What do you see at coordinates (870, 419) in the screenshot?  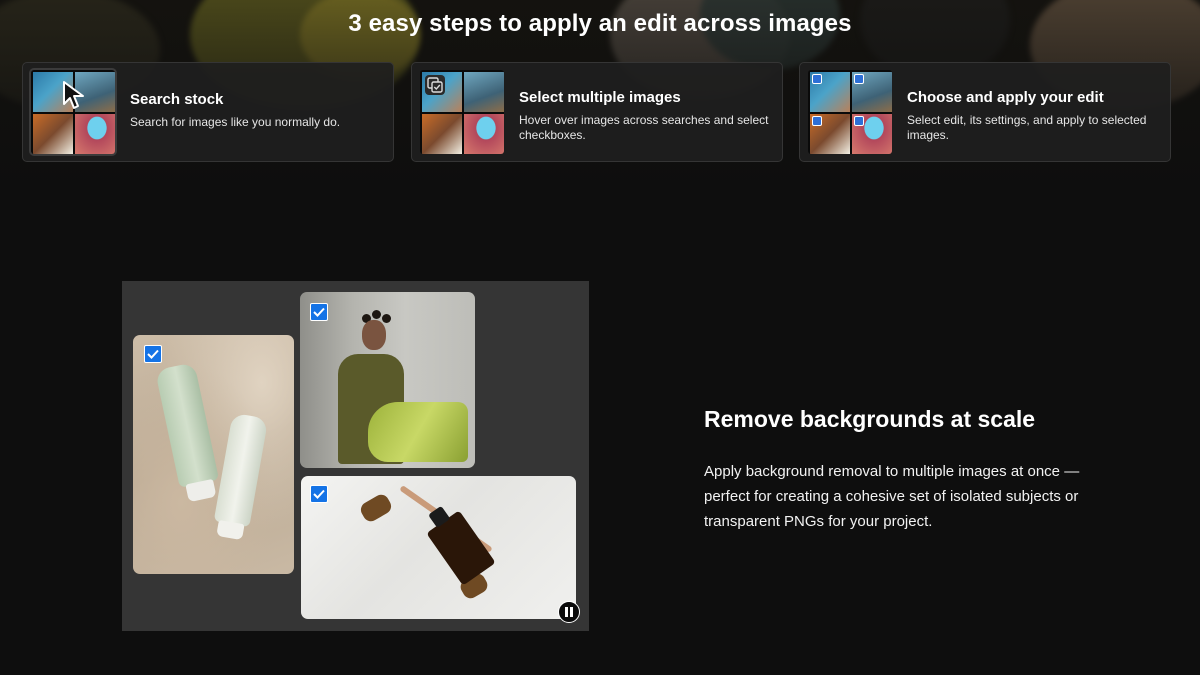 I see `feature-title: Remove backgrounds at scale` at bounding box center [870, 419].